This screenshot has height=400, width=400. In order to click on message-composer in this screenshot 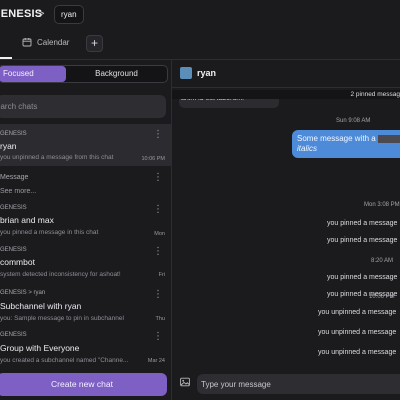, I will do `click(286, 384)`.